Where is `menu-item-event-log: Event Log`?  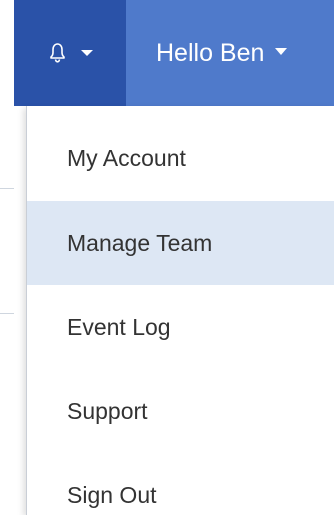
menu-item-event-log: Event Log is located at coordinates (180, 327).